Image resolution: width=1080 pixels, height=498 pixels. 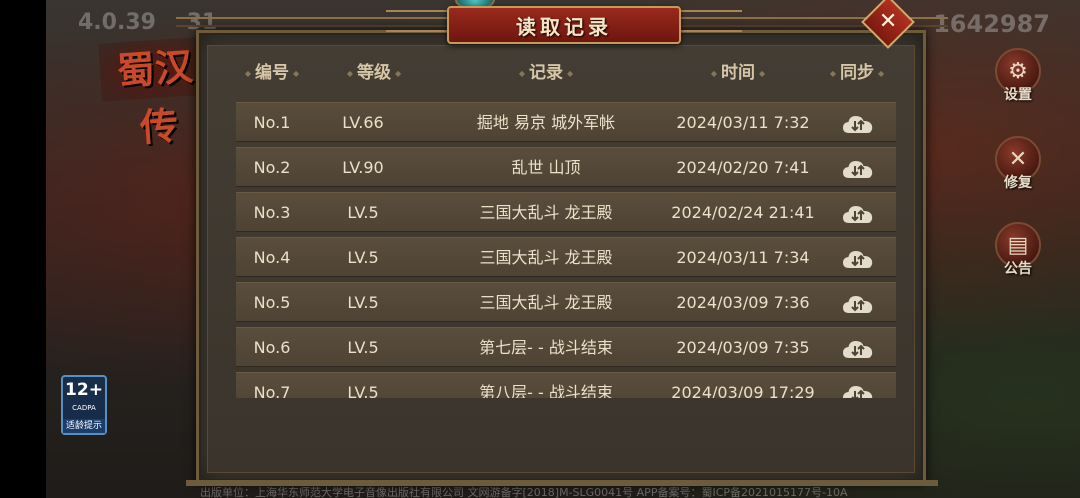 I want to click on header-level: 等级, so click(x=374, y=70).